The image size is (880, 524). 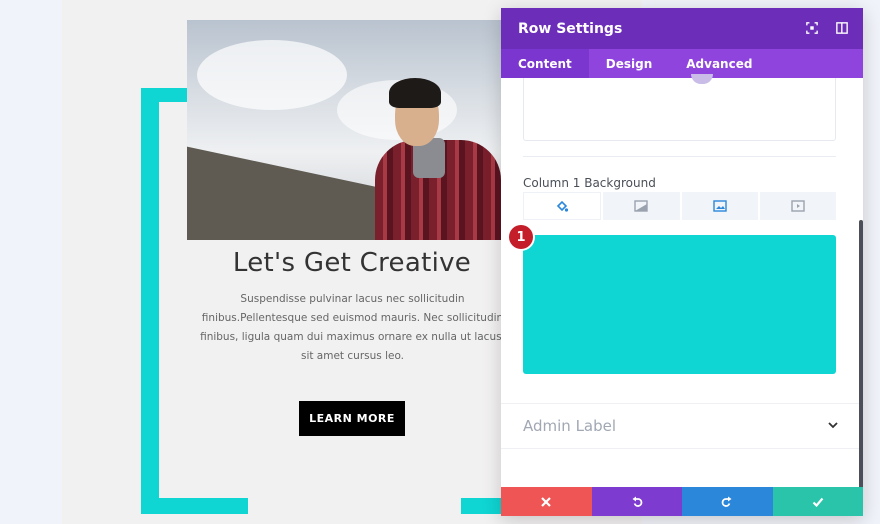 What do you see at coordinates (570, 28) in the screenshot?
I see `panel-title: Row Settings` at bounding box center [570, 28].